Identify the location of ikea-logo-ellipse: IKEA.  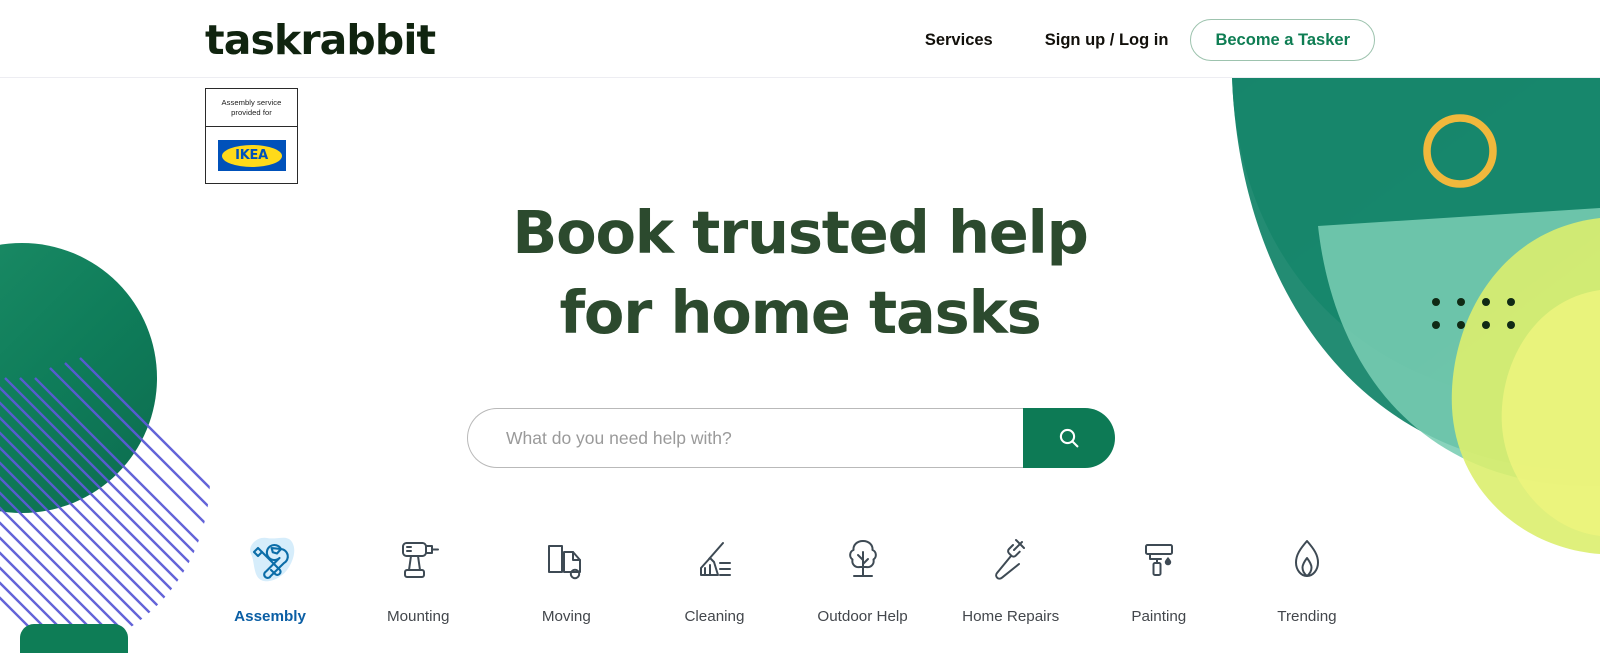
(251, 155).